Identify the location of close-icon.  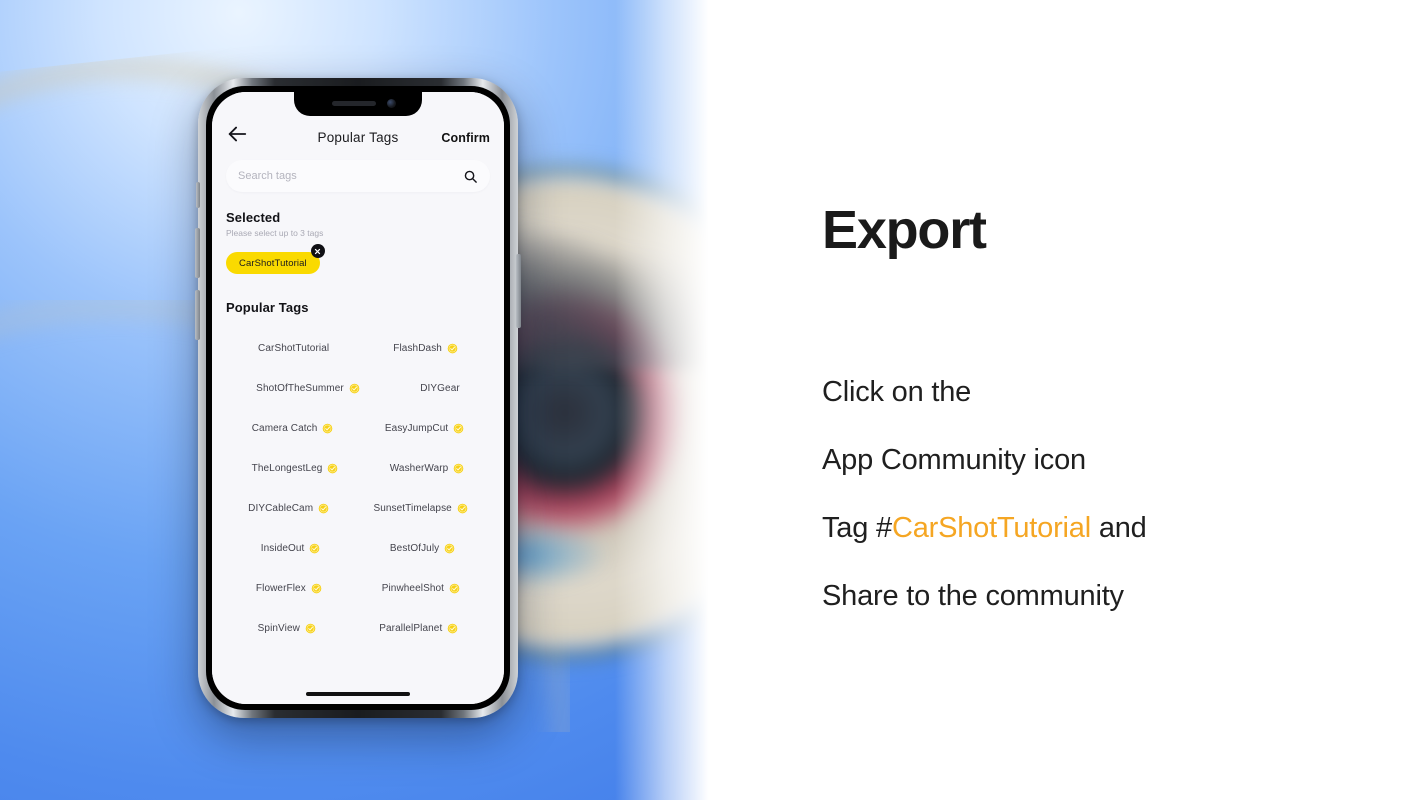
(318, 251).